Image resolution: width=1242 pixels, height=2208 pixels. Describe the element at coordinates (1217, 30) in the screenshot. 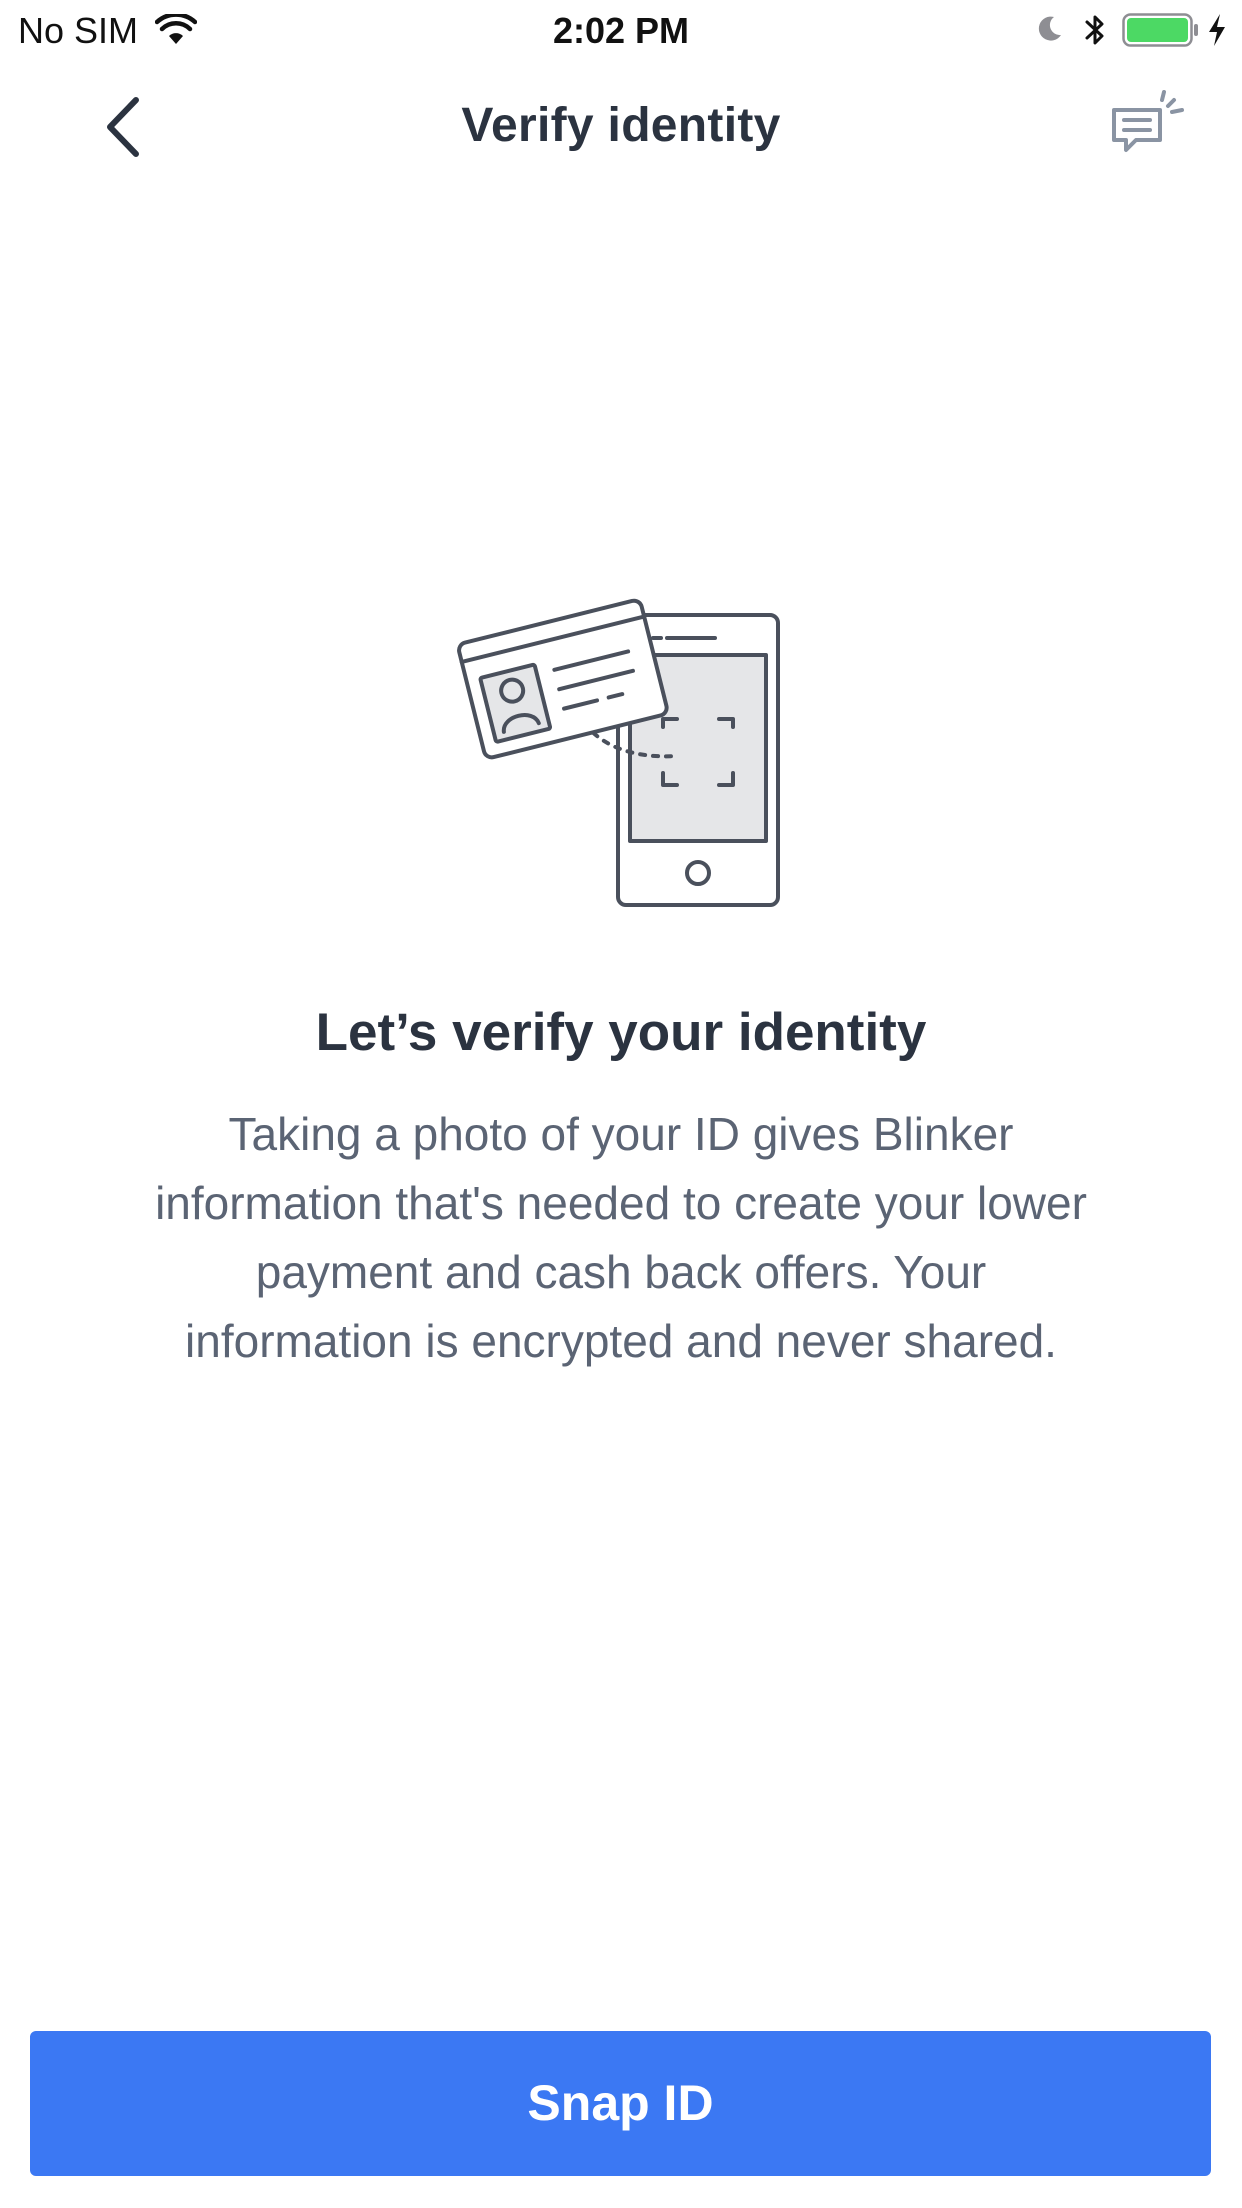

I see `charging-bolt-icon` at that location.